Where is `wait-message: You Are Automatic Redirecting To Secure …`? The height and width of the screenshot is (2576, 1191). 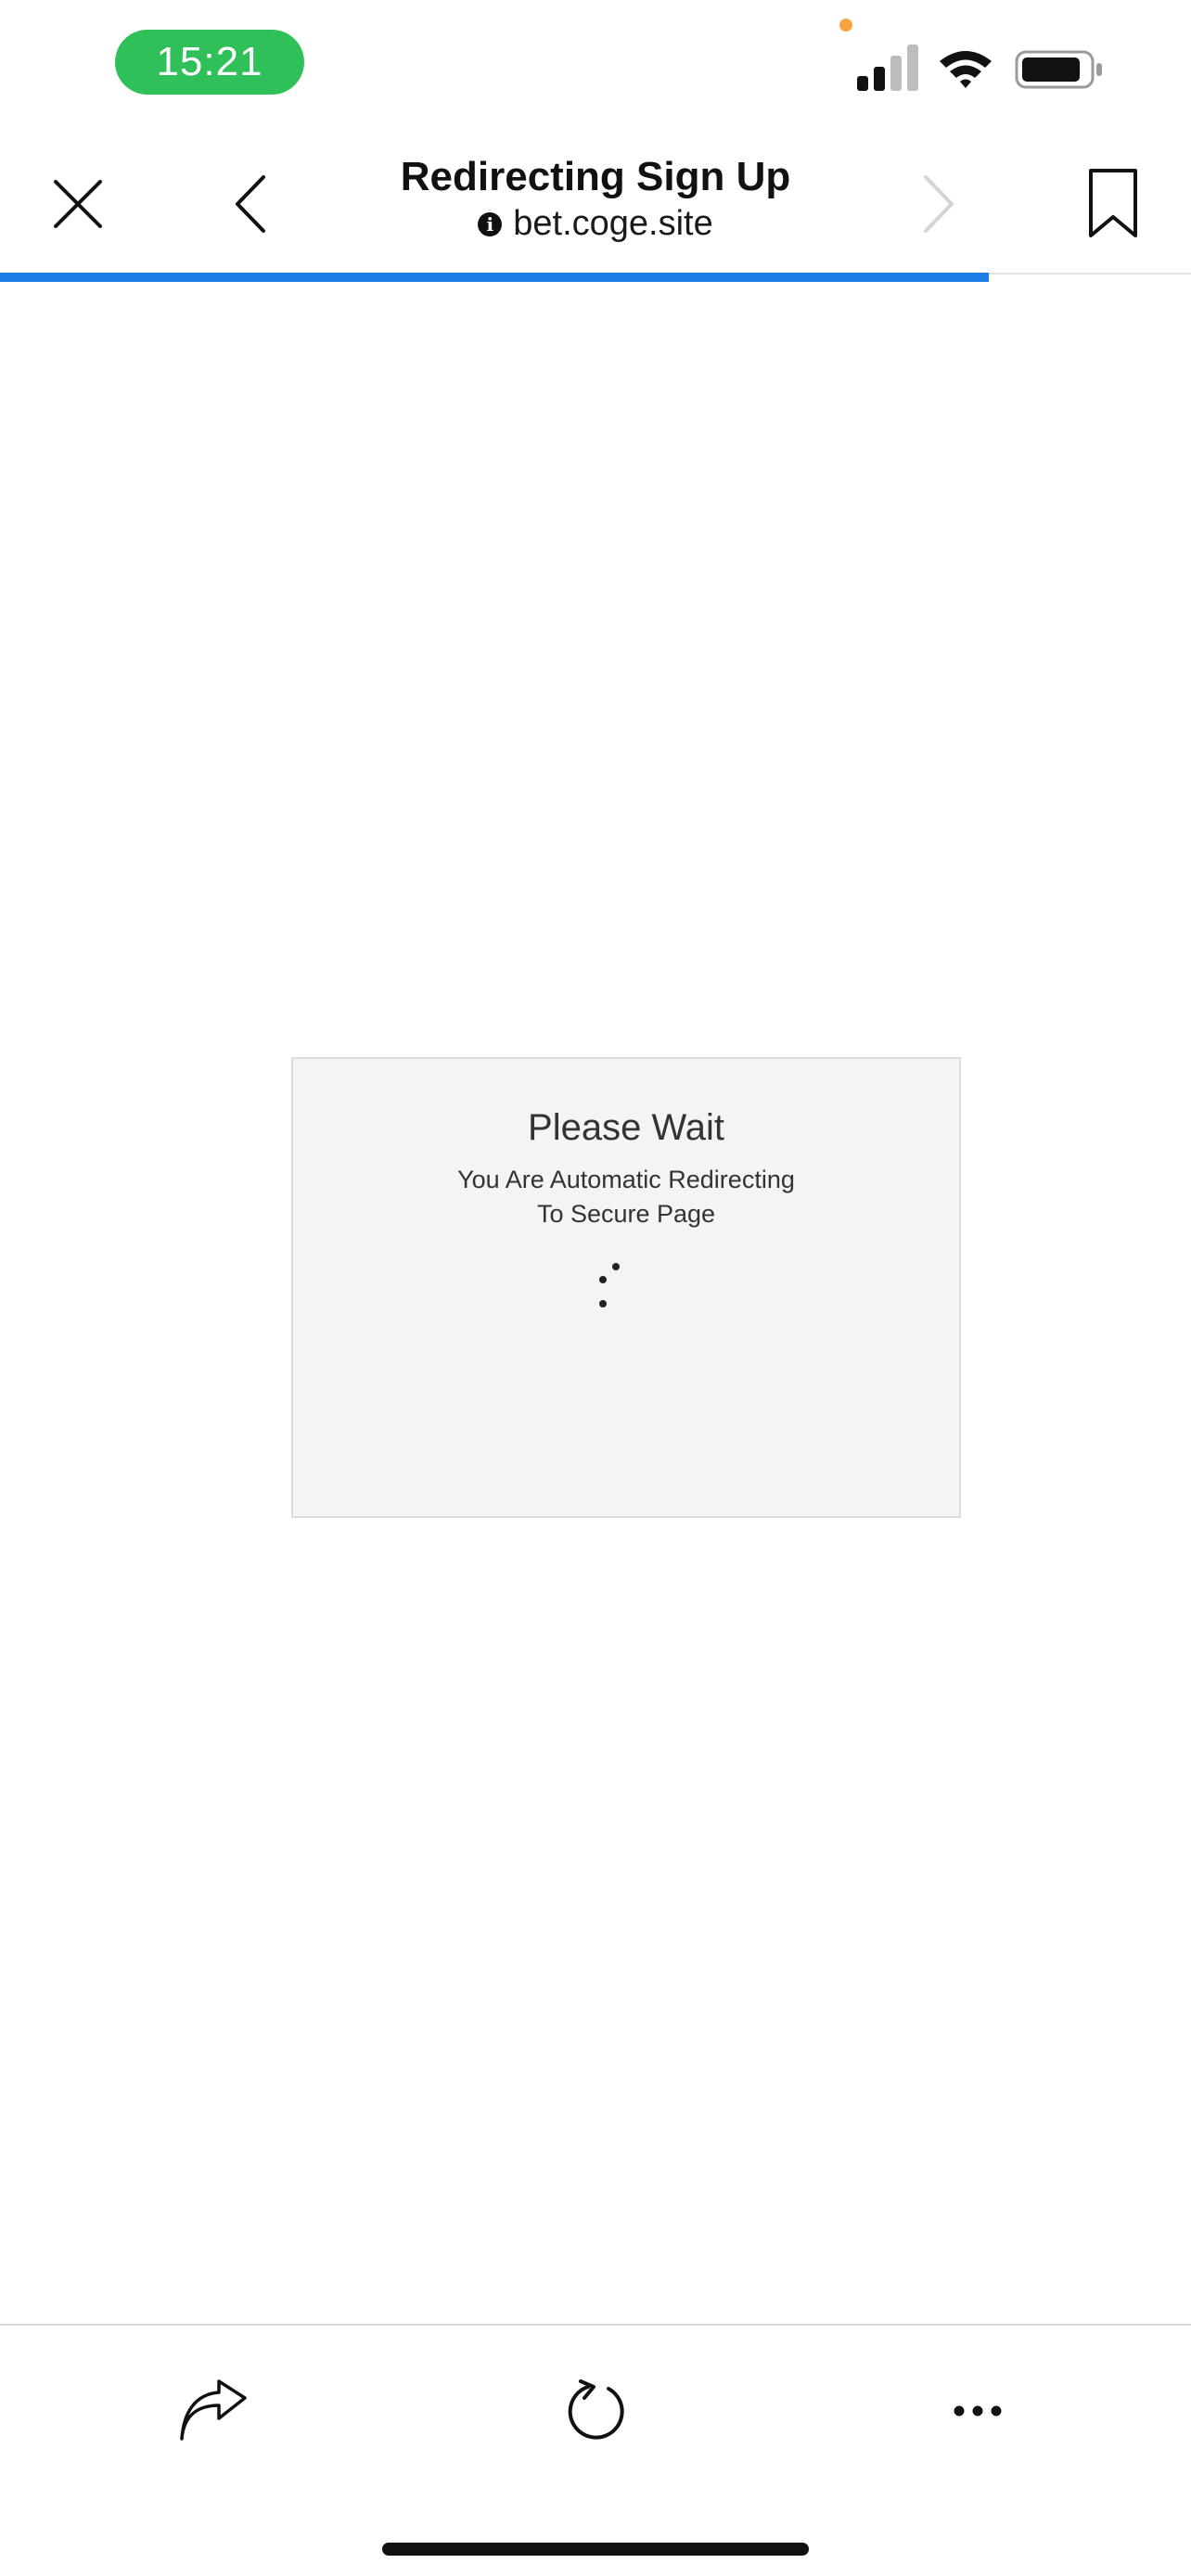 wait-message: You Are Automatic Redirecting To Secure … is located at coordinates (626, 1197).